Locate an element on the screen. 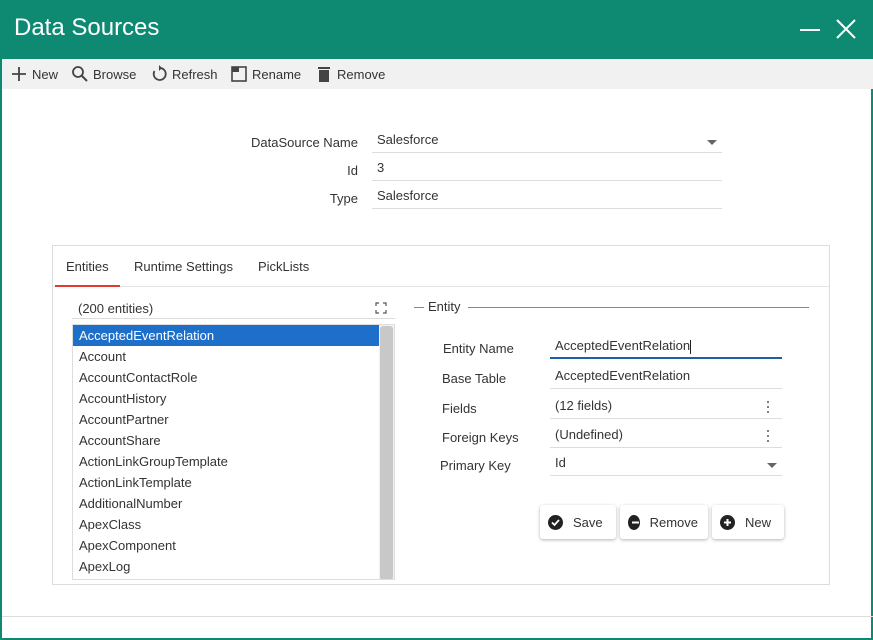 The image size is (873, 640). save-button: Save is located at coordinates (578, 522).